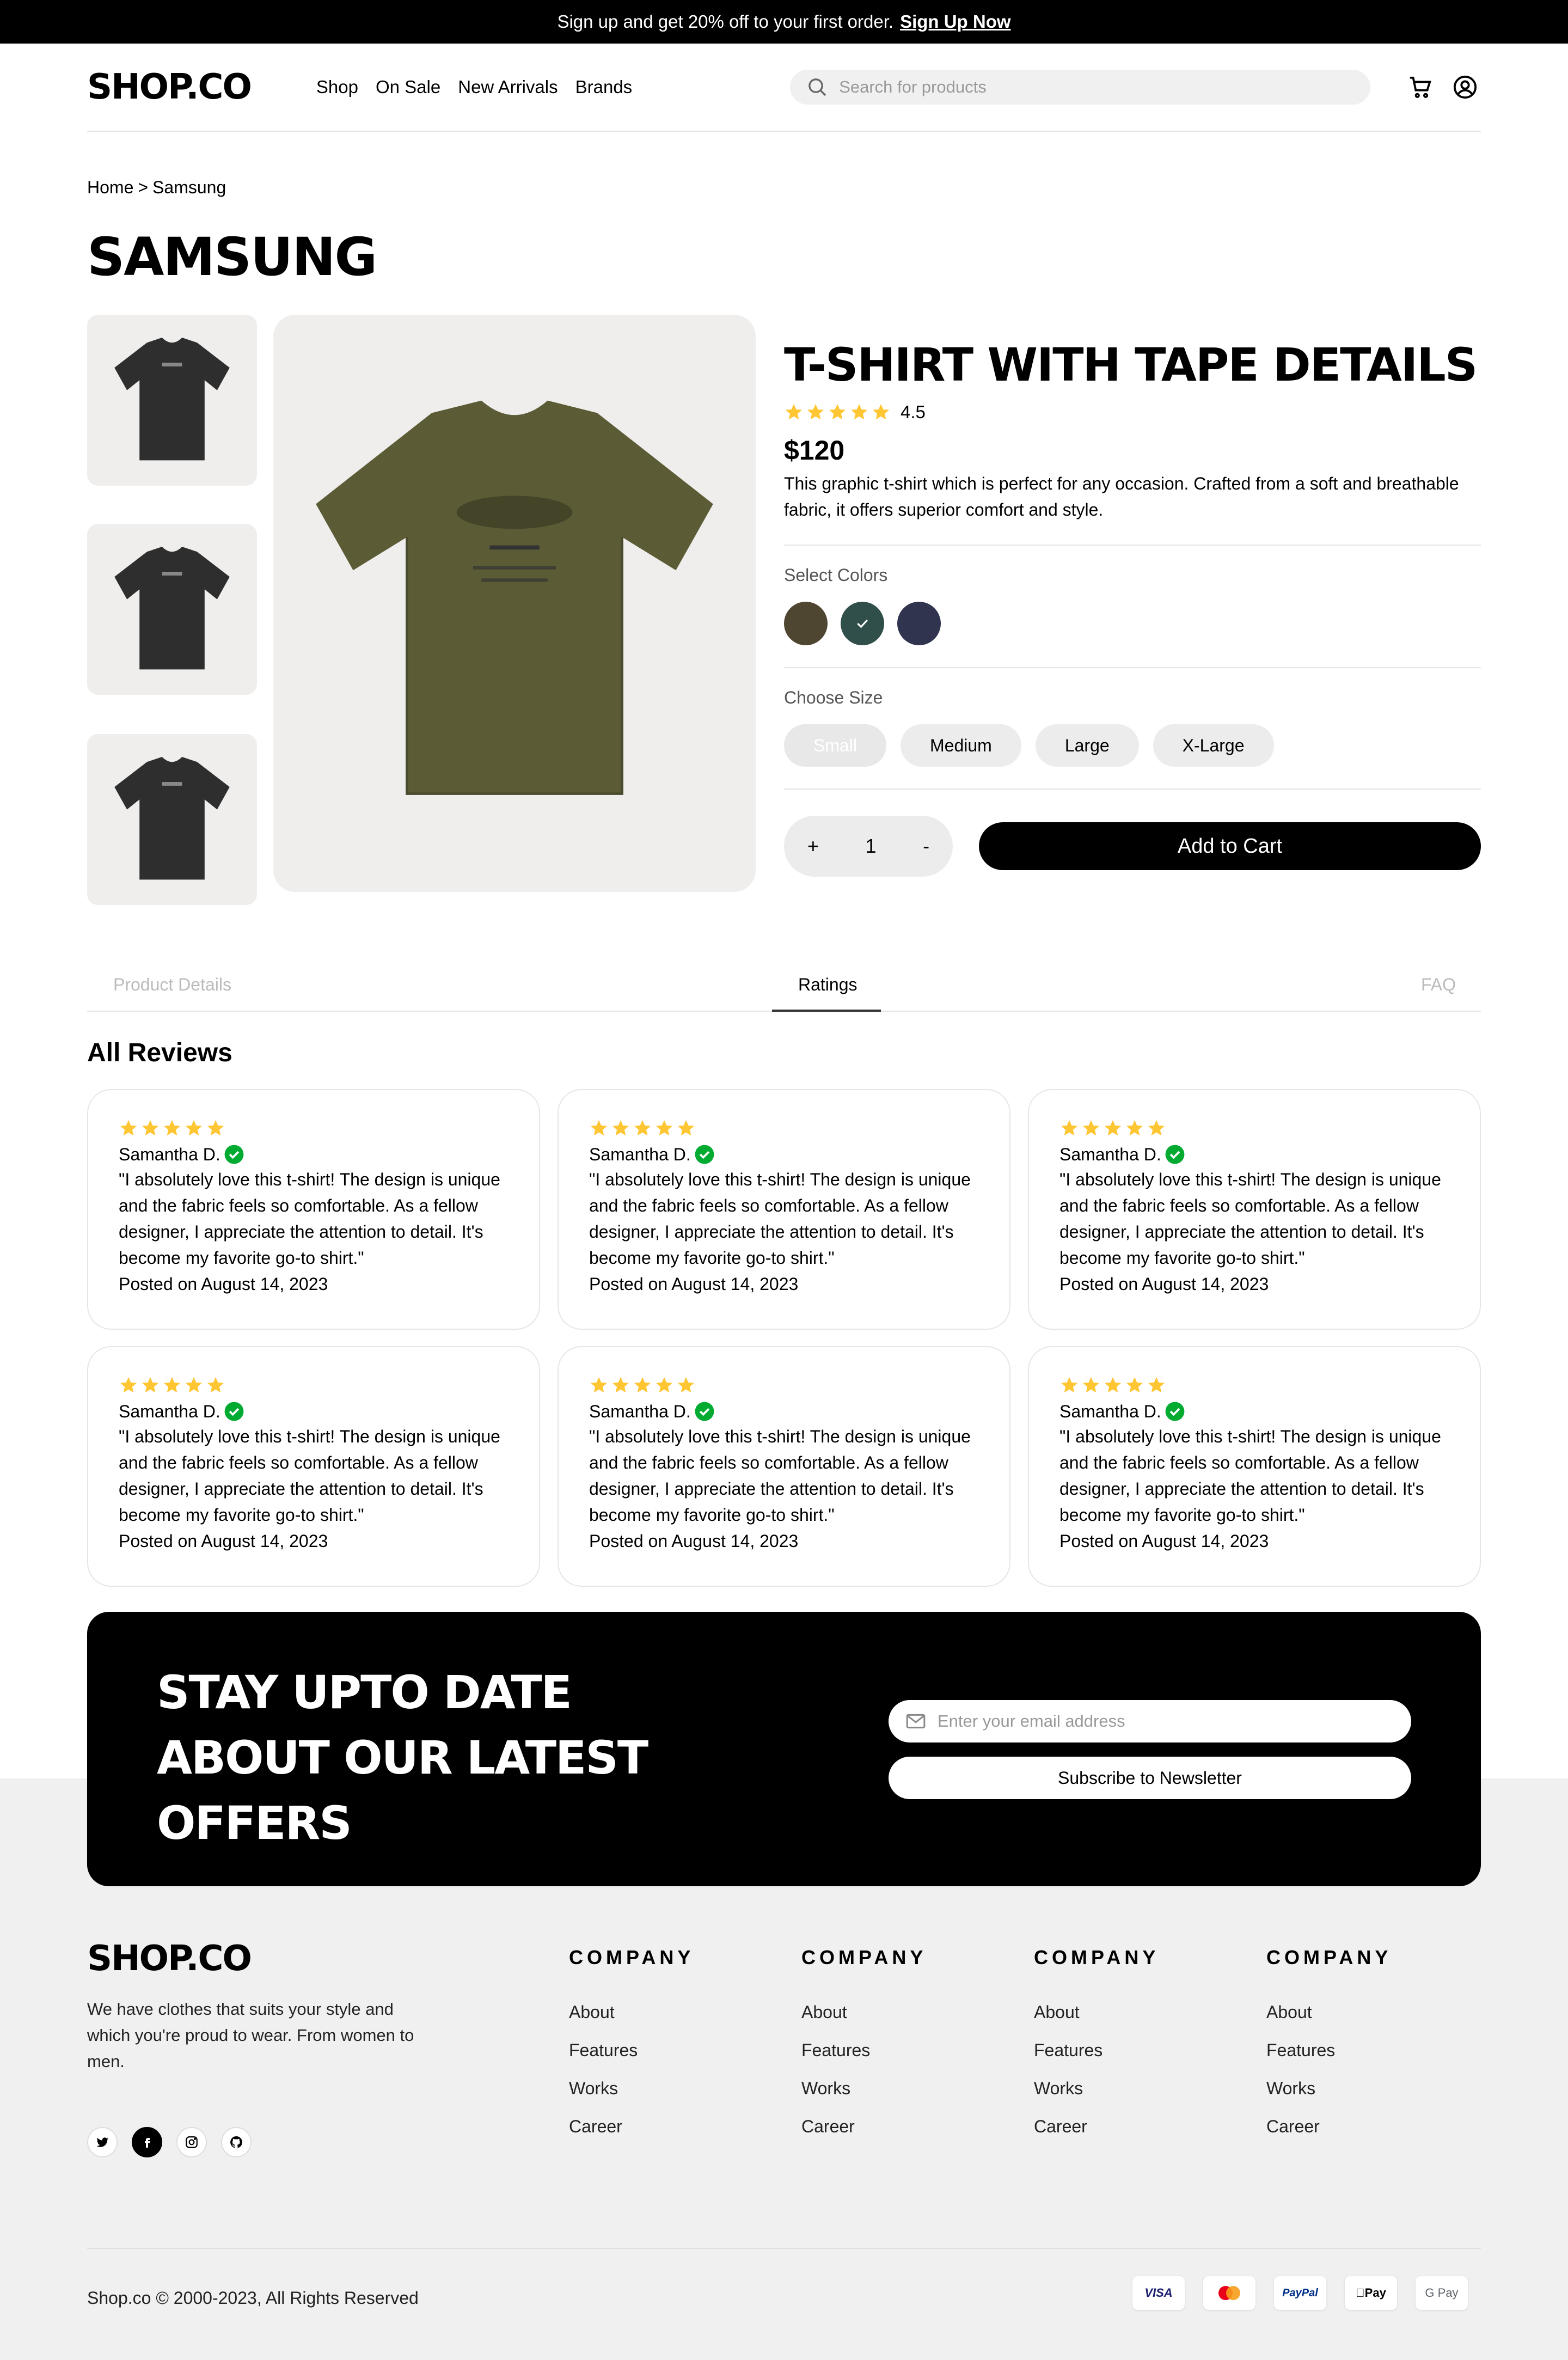 The height and width of the screenshot is (2360, 1568). Describe the element at coordinates (236, 2142) in the screenshot. I see `github-link` at that location.